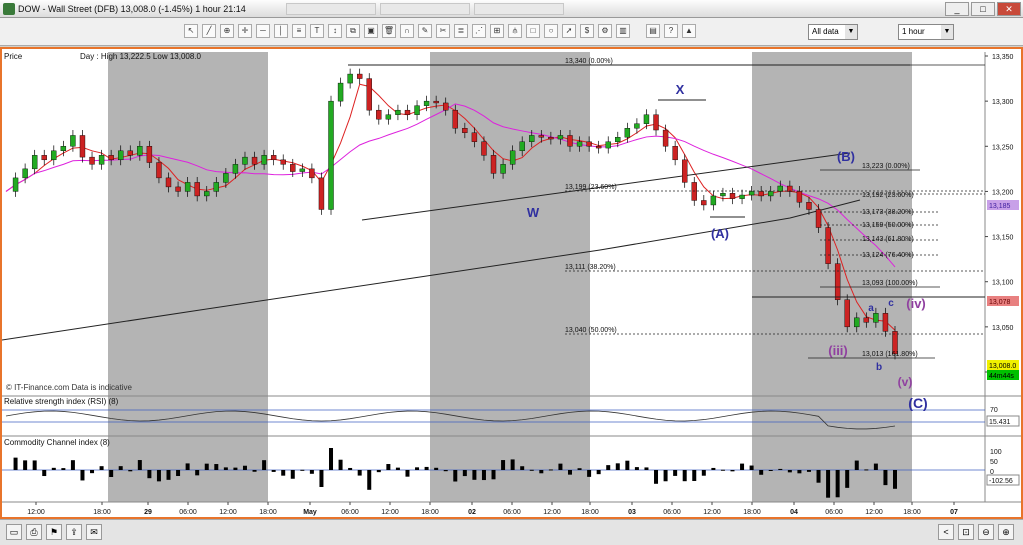  I want to click on chart-type-icon: ▥, so click(623, 31).